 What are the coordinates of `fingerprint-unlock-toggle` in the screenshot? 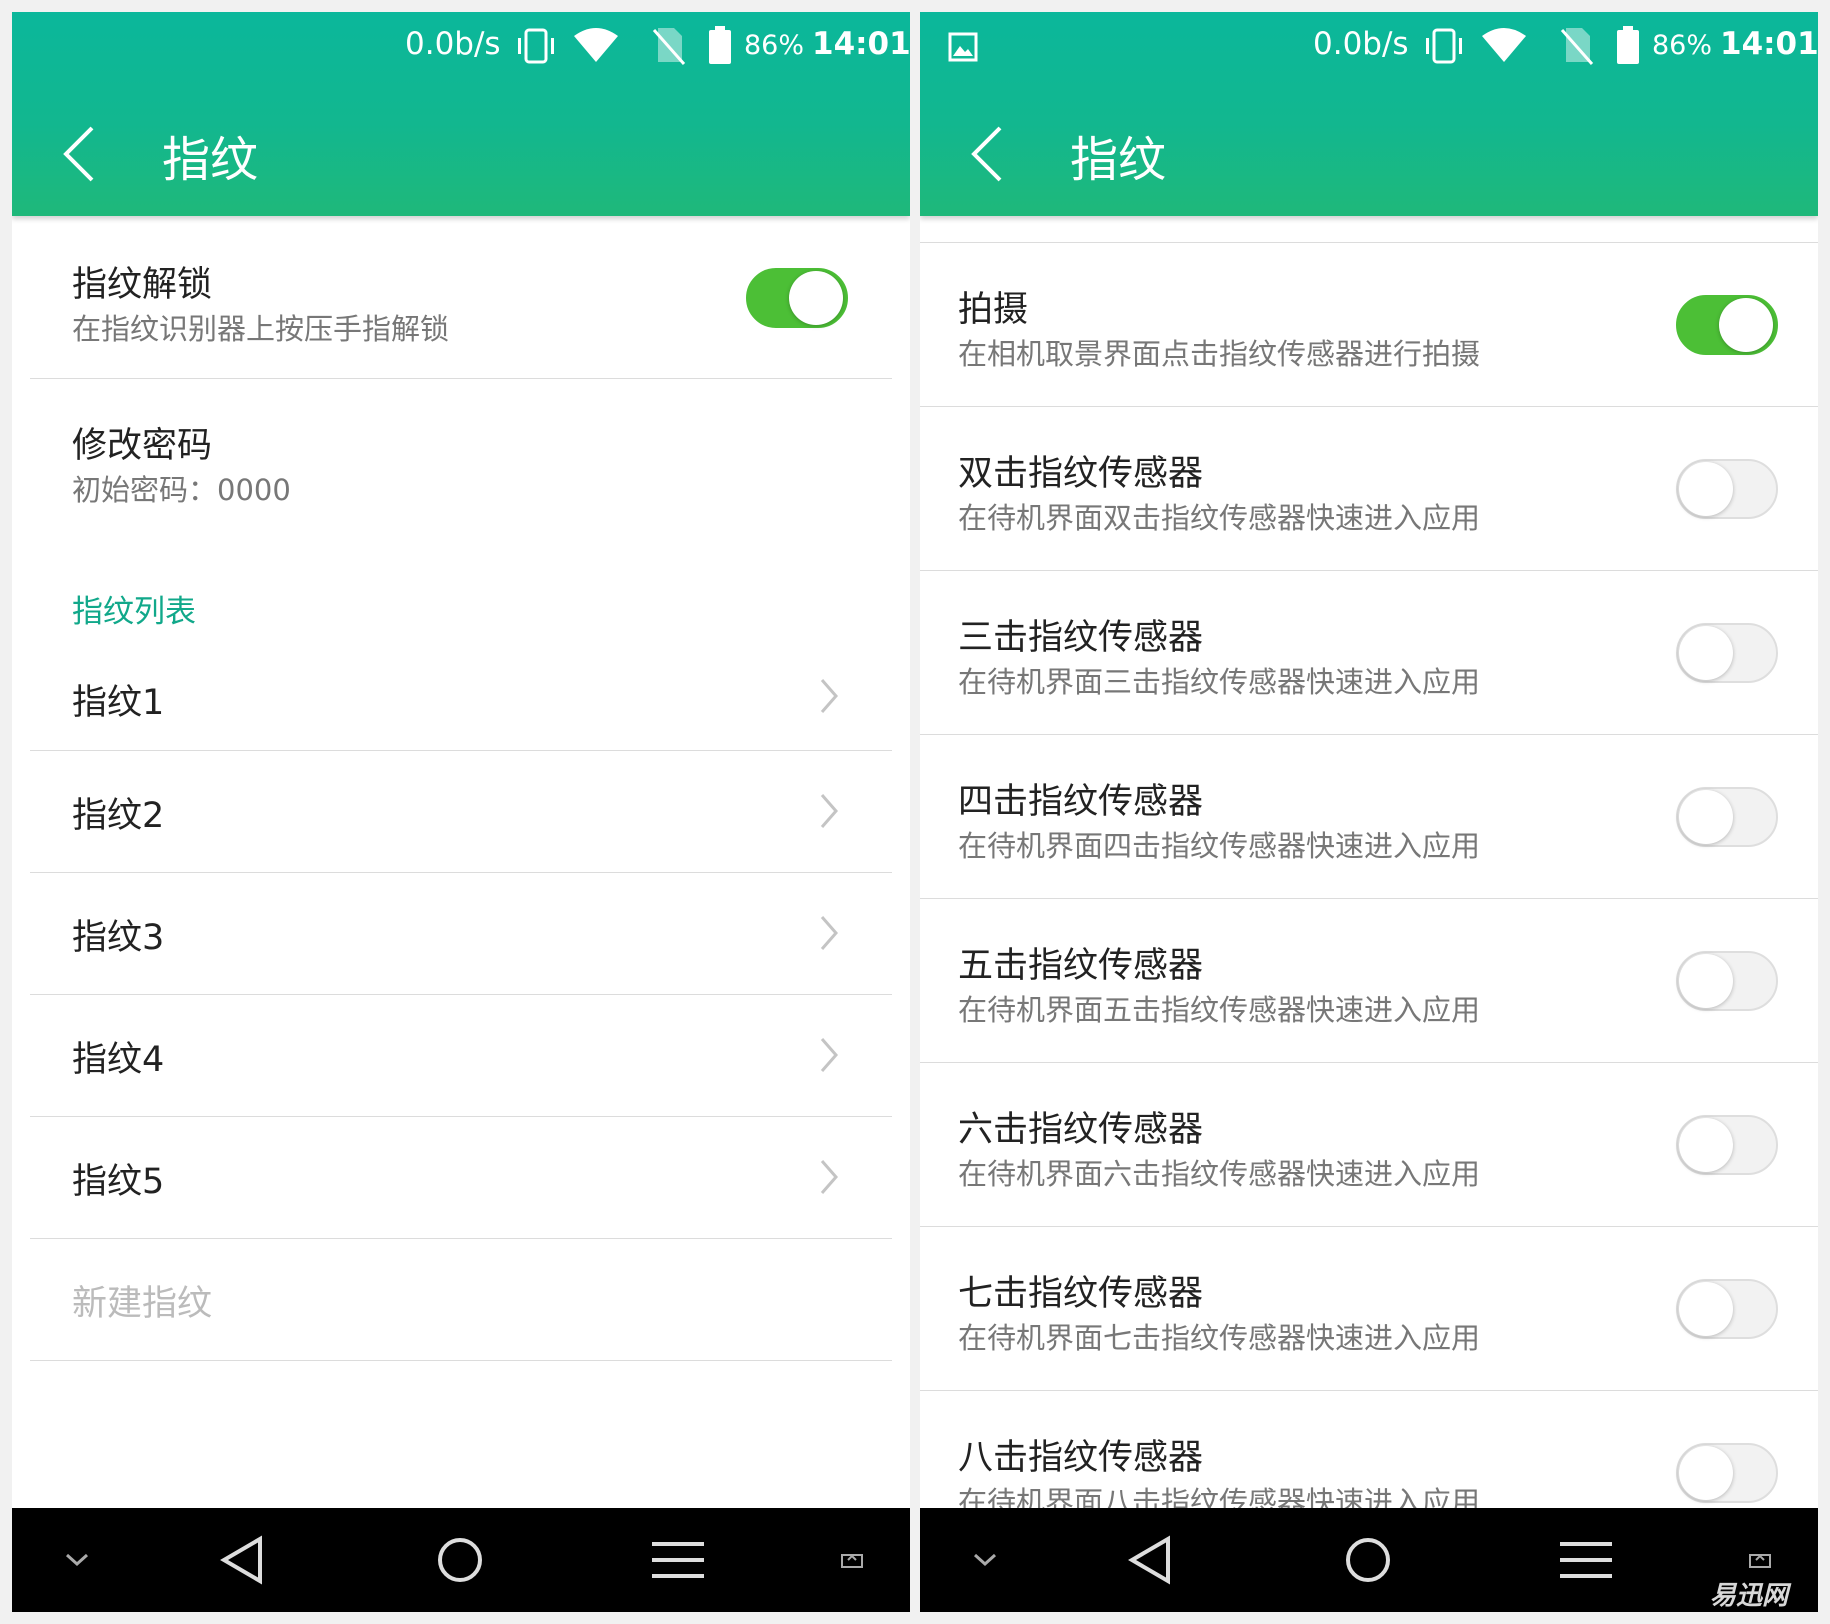 It's located at (797, 298).